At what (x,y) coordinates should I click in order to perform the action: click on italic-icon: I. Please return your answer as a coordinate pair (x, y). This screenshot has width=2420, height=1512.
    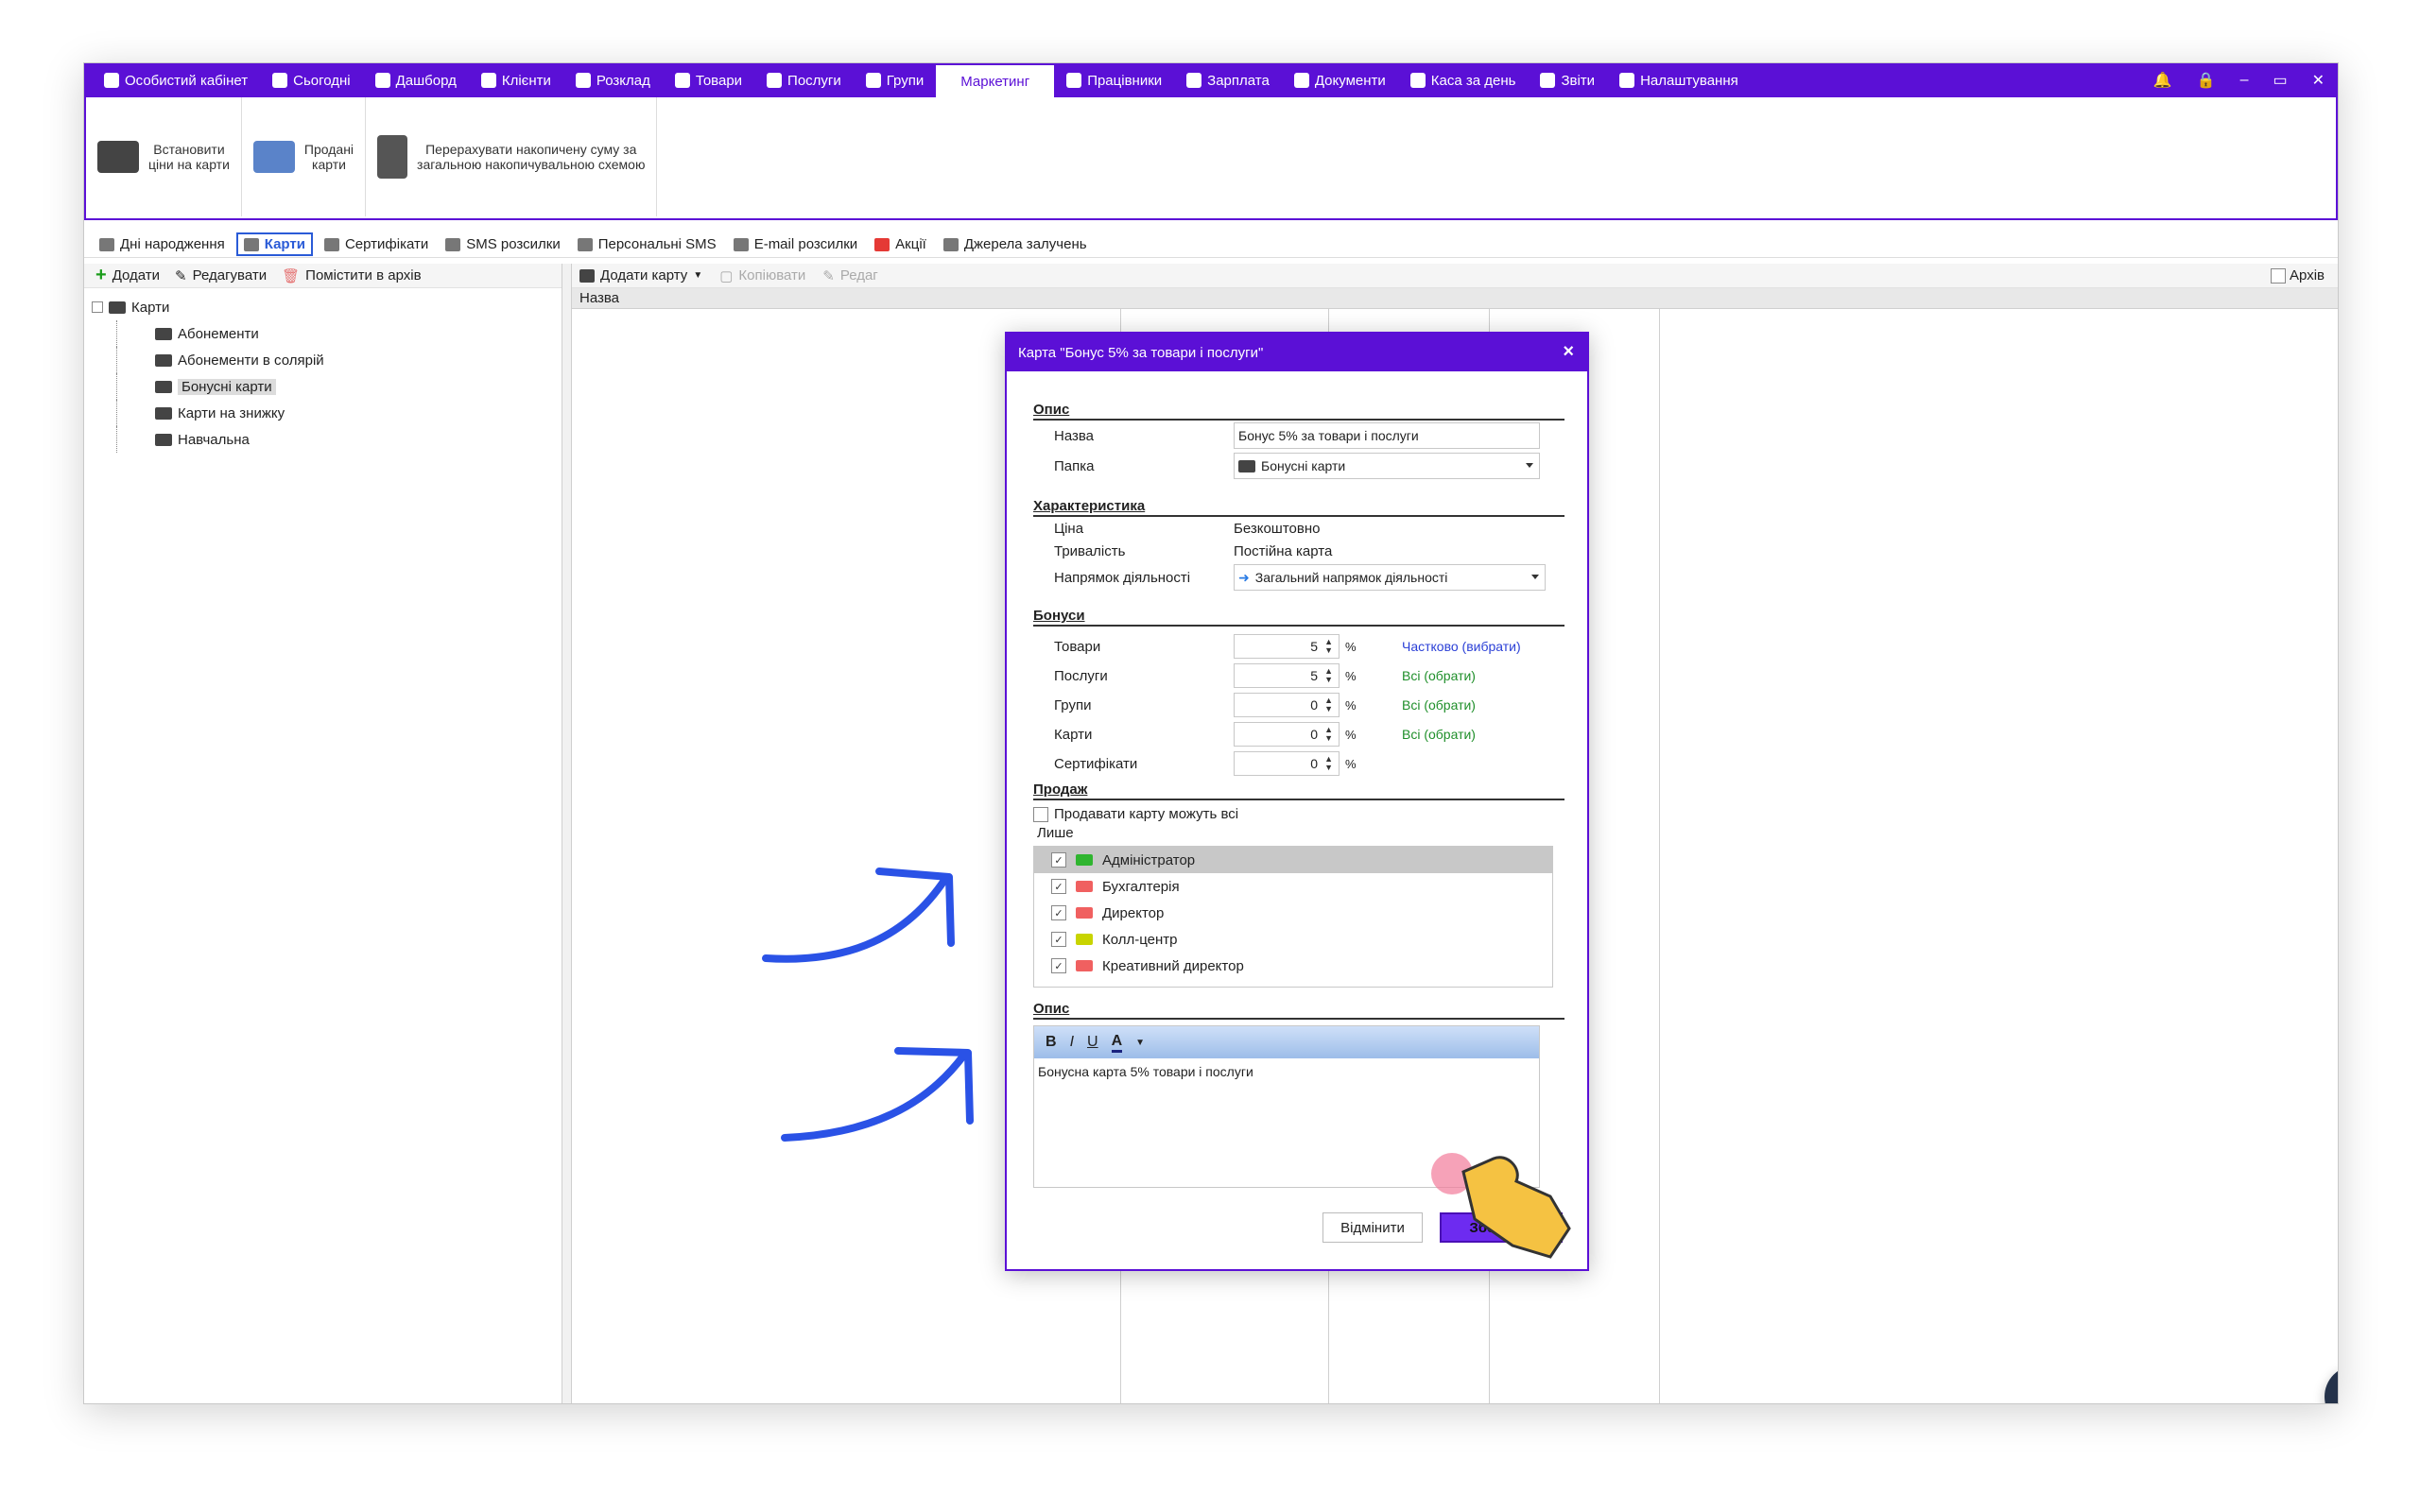
    Looking at the image, I should click on (1072, 1042).